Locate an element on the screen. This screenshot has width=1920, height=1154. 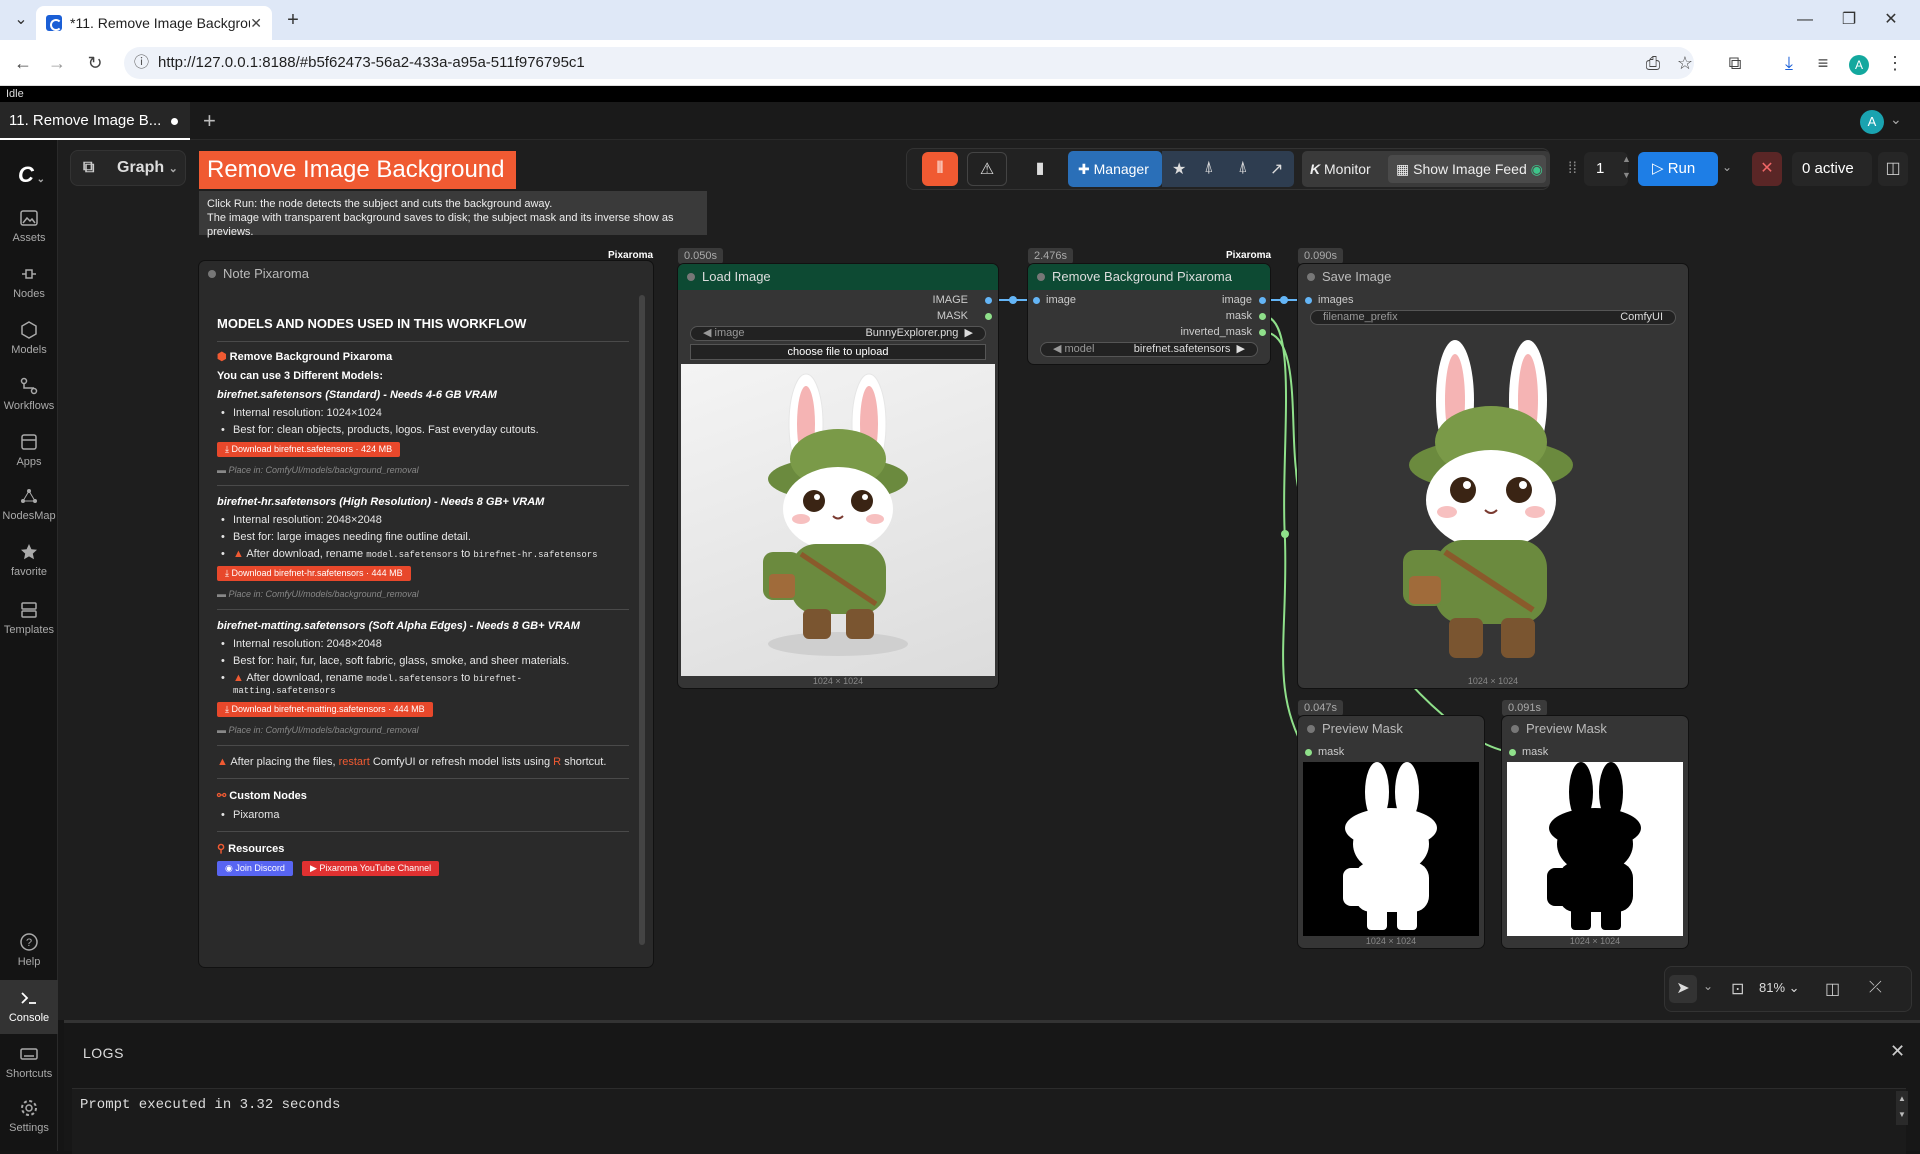
canvas-tools: ➤ ⌄ ⊡ 81% ⌄ ◫ ⤫ is located at coordinates (1788, 989).